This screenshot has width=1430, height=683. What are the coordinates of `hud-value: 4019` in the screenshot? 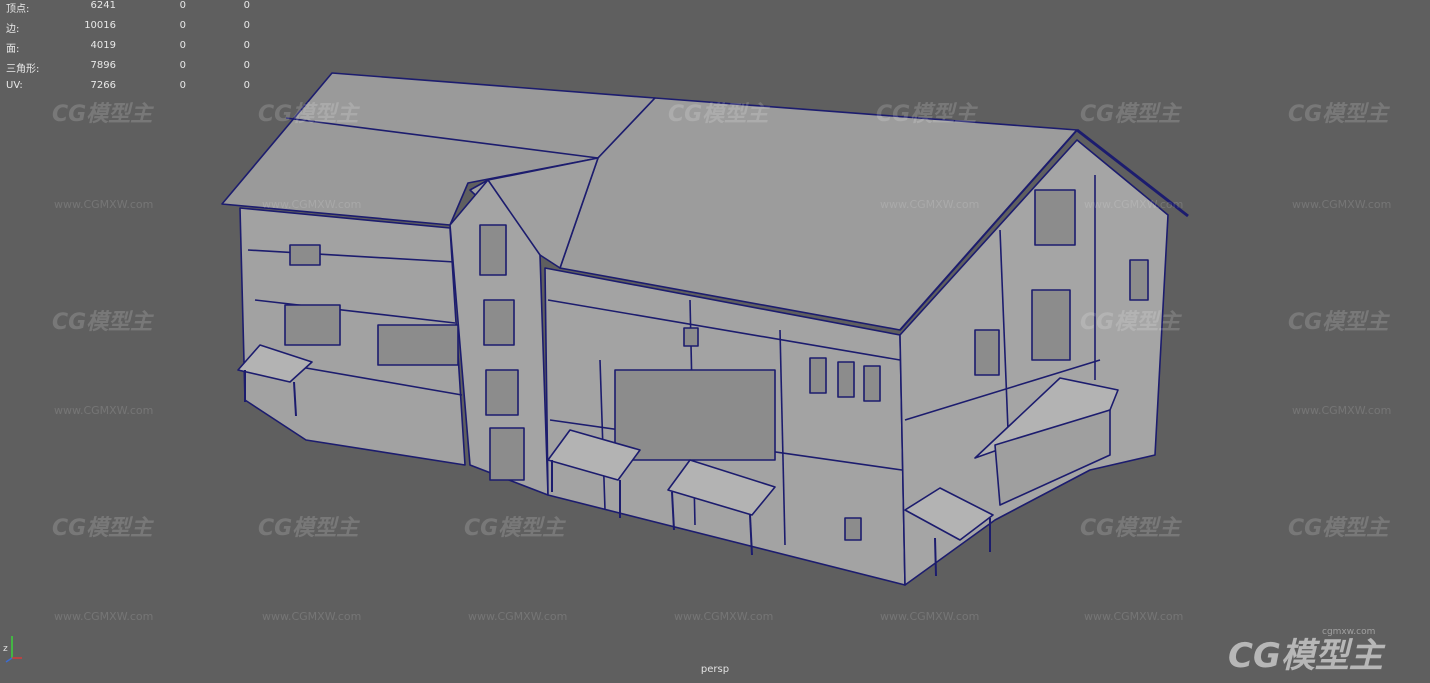 It's located at (103, 45).